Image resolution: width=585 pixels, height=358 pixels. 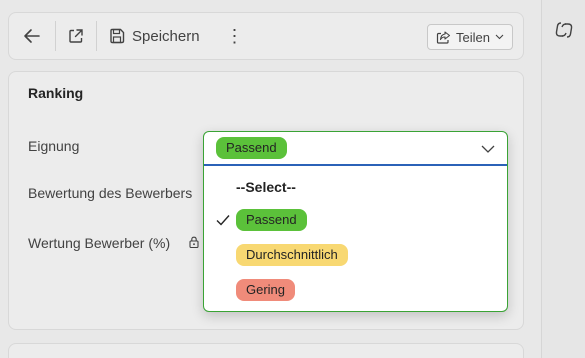 I want to click on next-section, so click(x=266, y=350).